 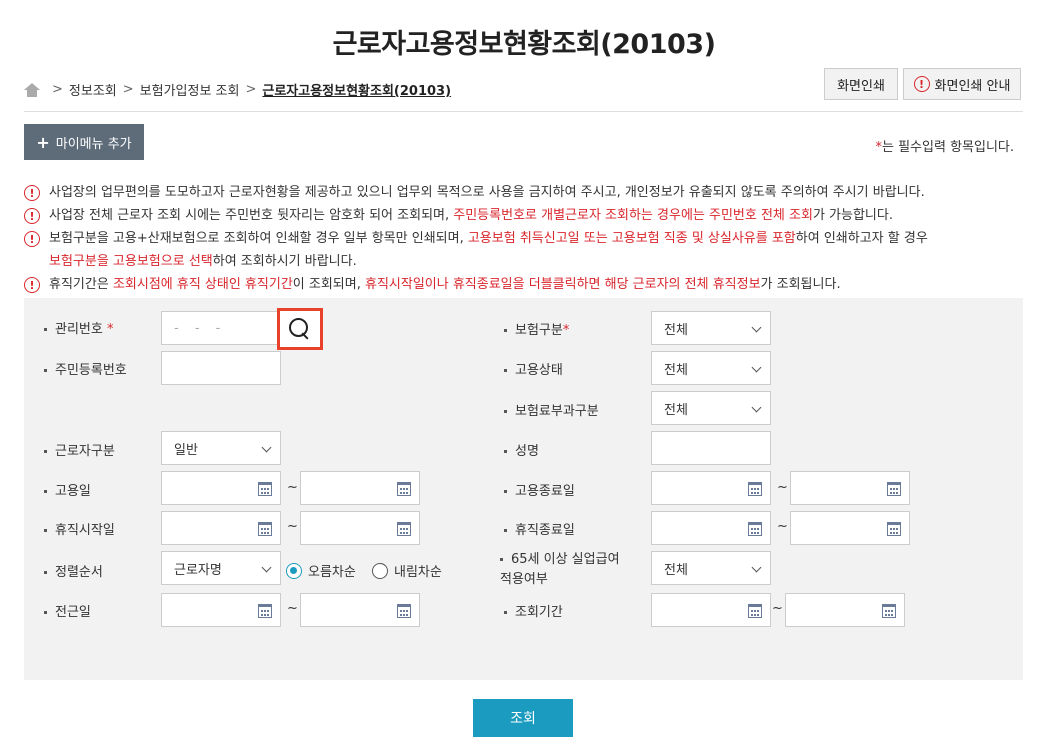 What do you see at coordinates (203, 261) in the screenshot?
I see `notice-text: 보험구분을 고용보험으로 선택하여 조회하시기 바랍니다.` at bounding box center [203, 261].